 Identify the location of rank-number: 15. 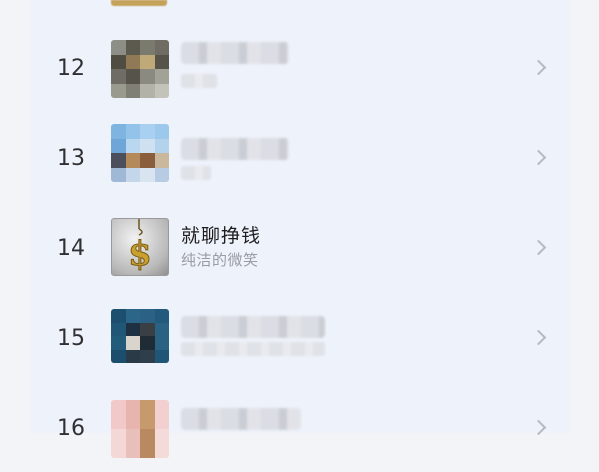
(71, 338).